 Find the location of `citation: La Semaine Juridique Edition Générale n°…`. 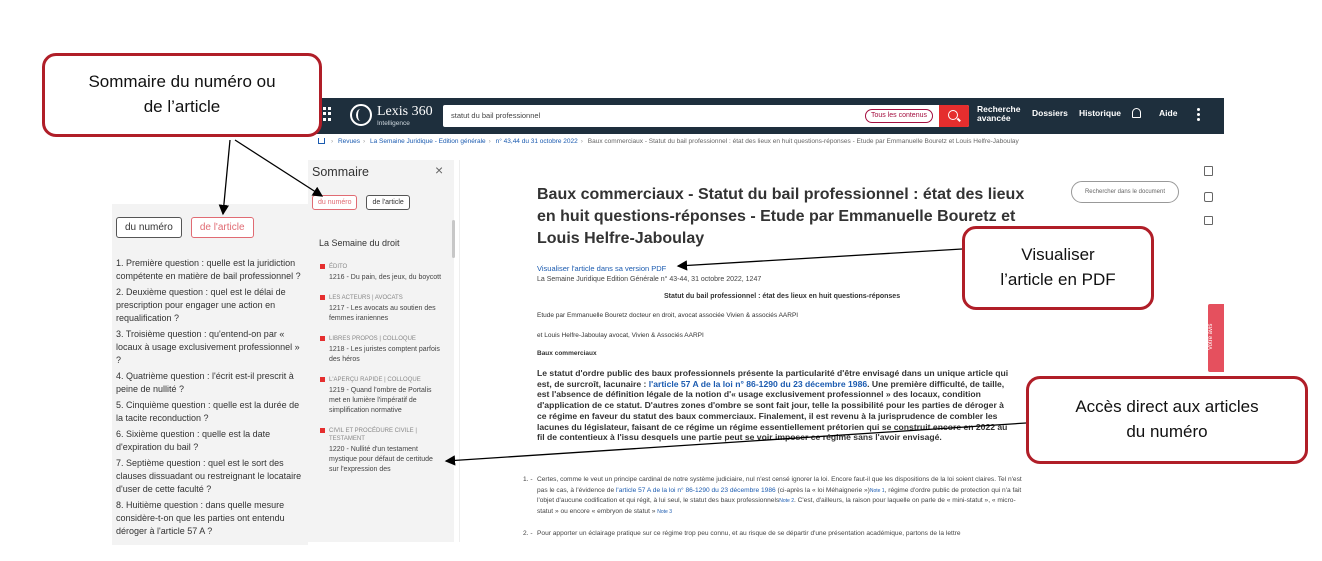

citation: La Semaine Juridique Edition Générale n°… is located at coordinates (649, 279).